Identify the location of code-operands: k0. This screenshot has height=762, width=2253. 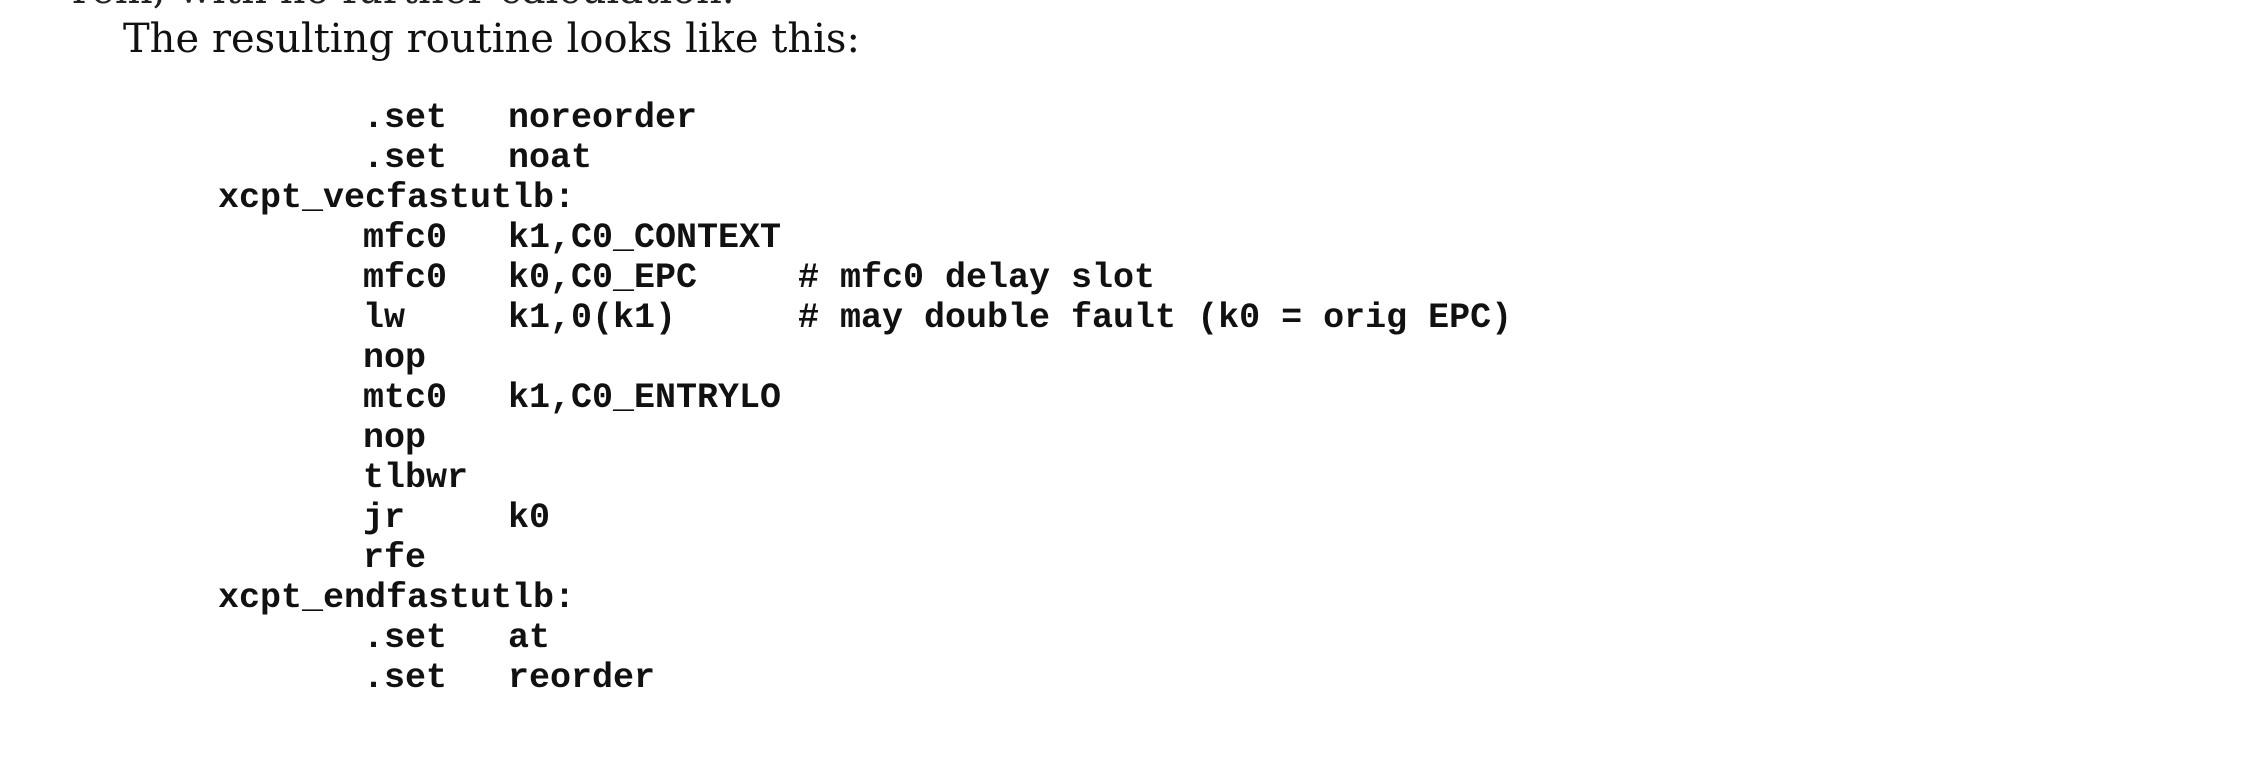
(529, 518).